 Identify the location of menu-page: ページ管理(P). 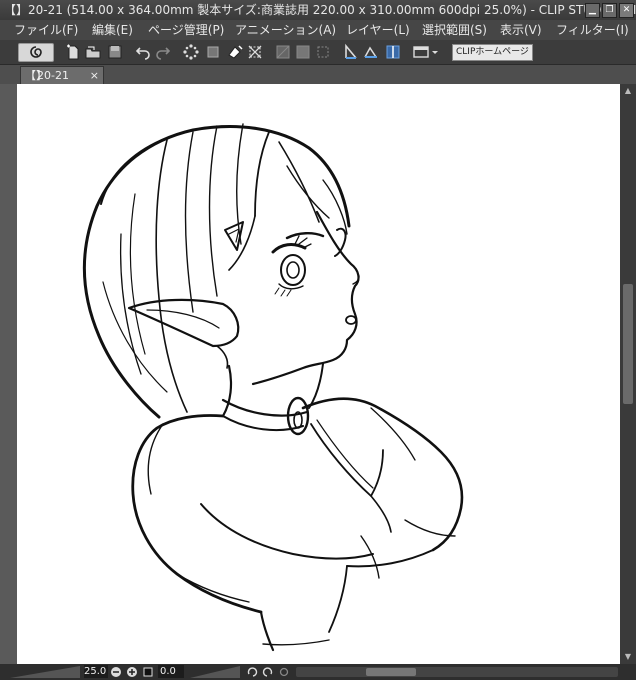
(186, 30).